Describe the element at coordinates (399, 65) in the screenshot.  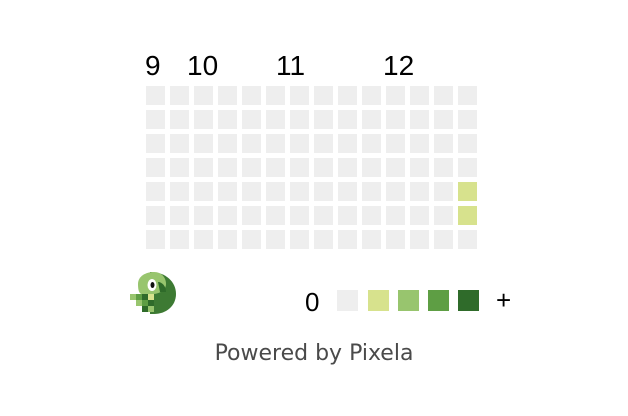
I see `month-label-12: 12` at that location.